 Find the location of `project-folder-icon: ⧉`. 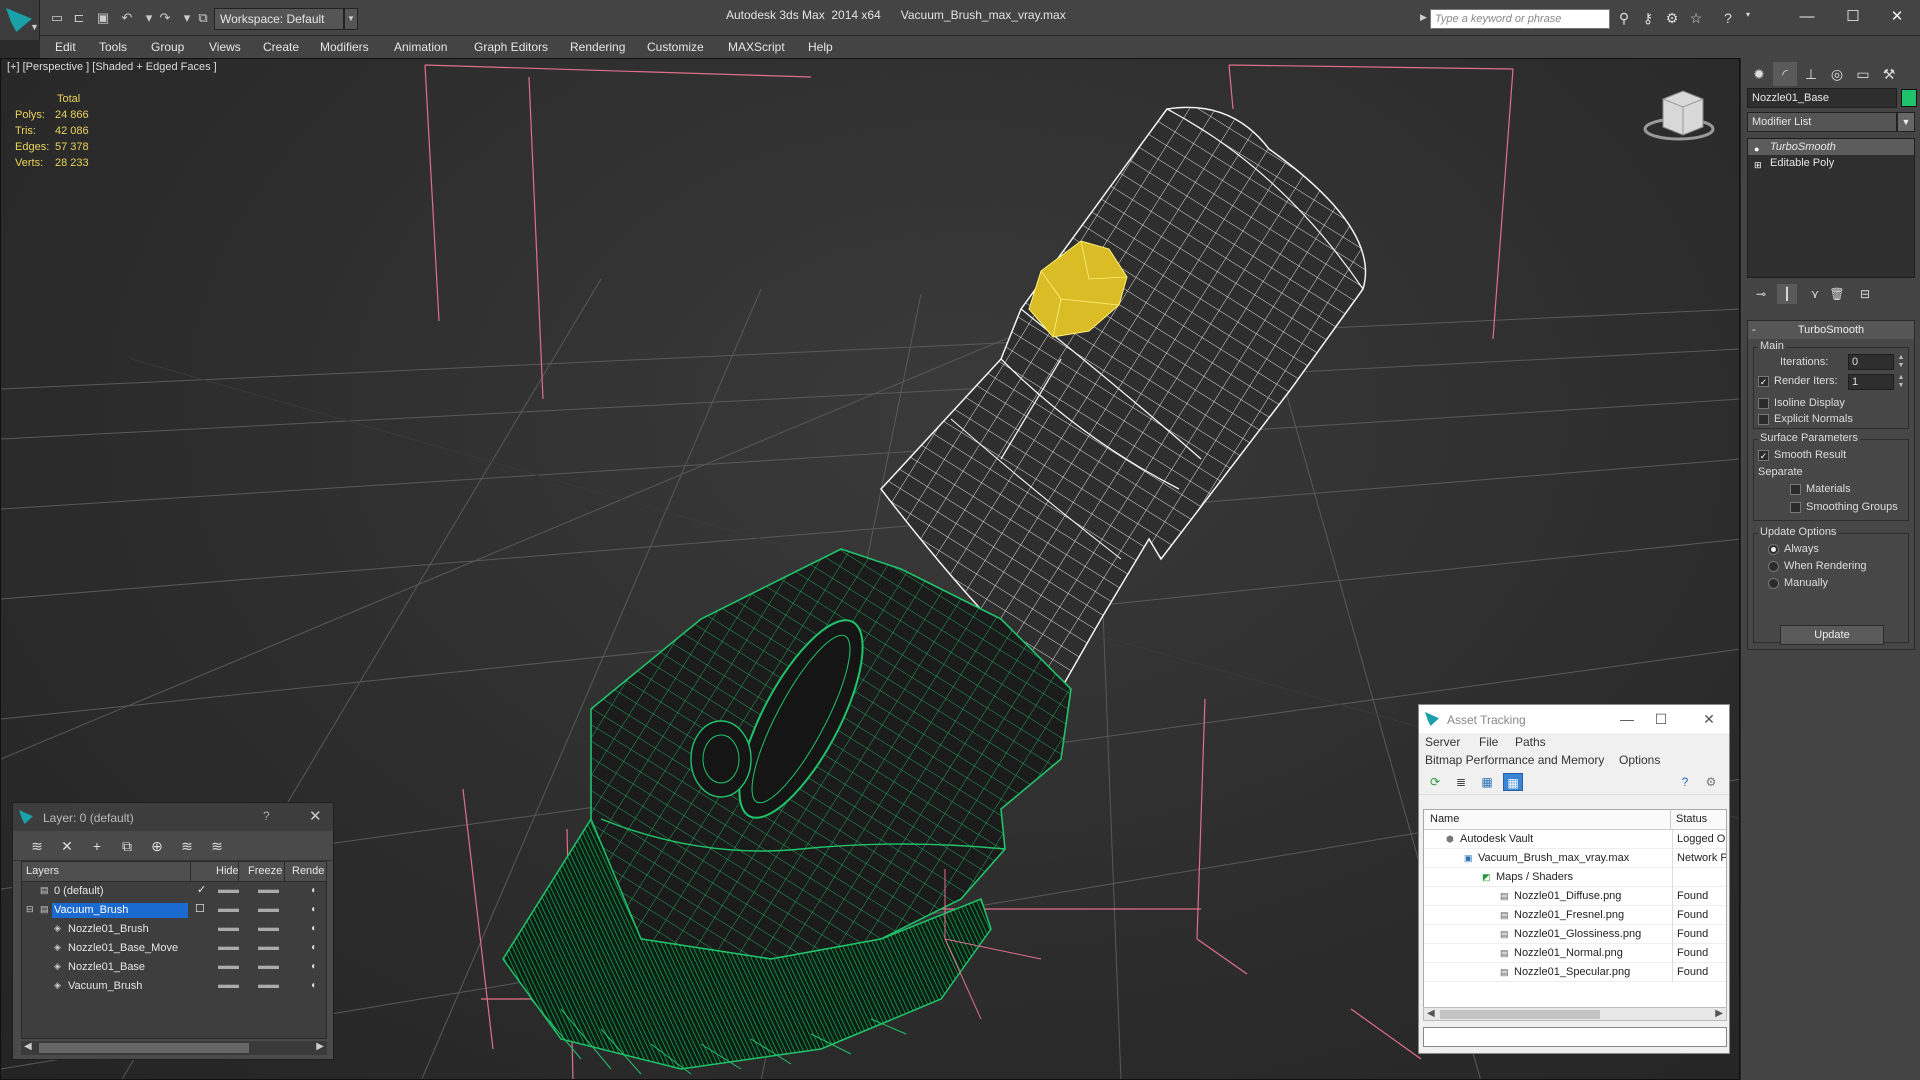

project-folder-icon: ⧉ is located at coordinates (203, 18).